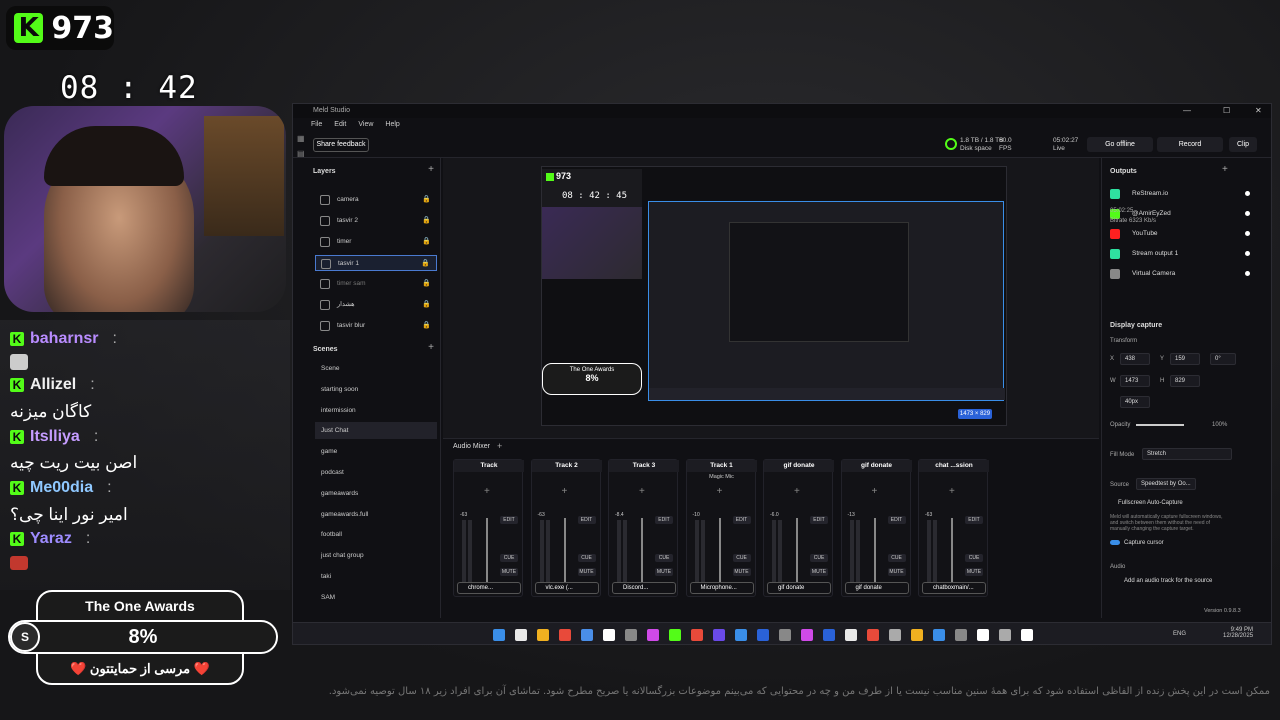 Image resolution: width=1280 pixels, height=720 pixels. I want to click on scene-item: Scene, so click(376, 368).